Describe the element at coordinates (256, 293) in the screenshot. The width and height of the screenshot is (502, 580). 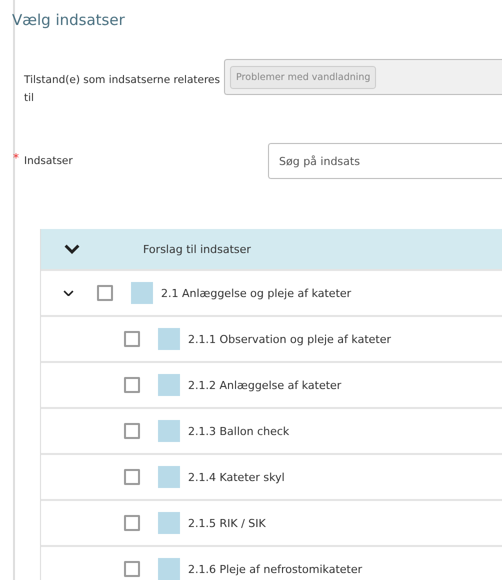
I see `intervention-label: 2.1 Anlæggelse og pleje af kateter` at that location.